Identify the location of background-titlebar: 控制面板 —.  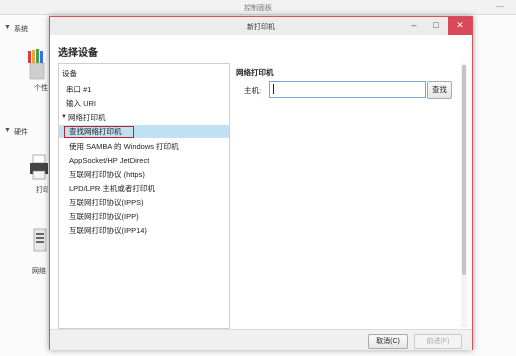
(258, 7).